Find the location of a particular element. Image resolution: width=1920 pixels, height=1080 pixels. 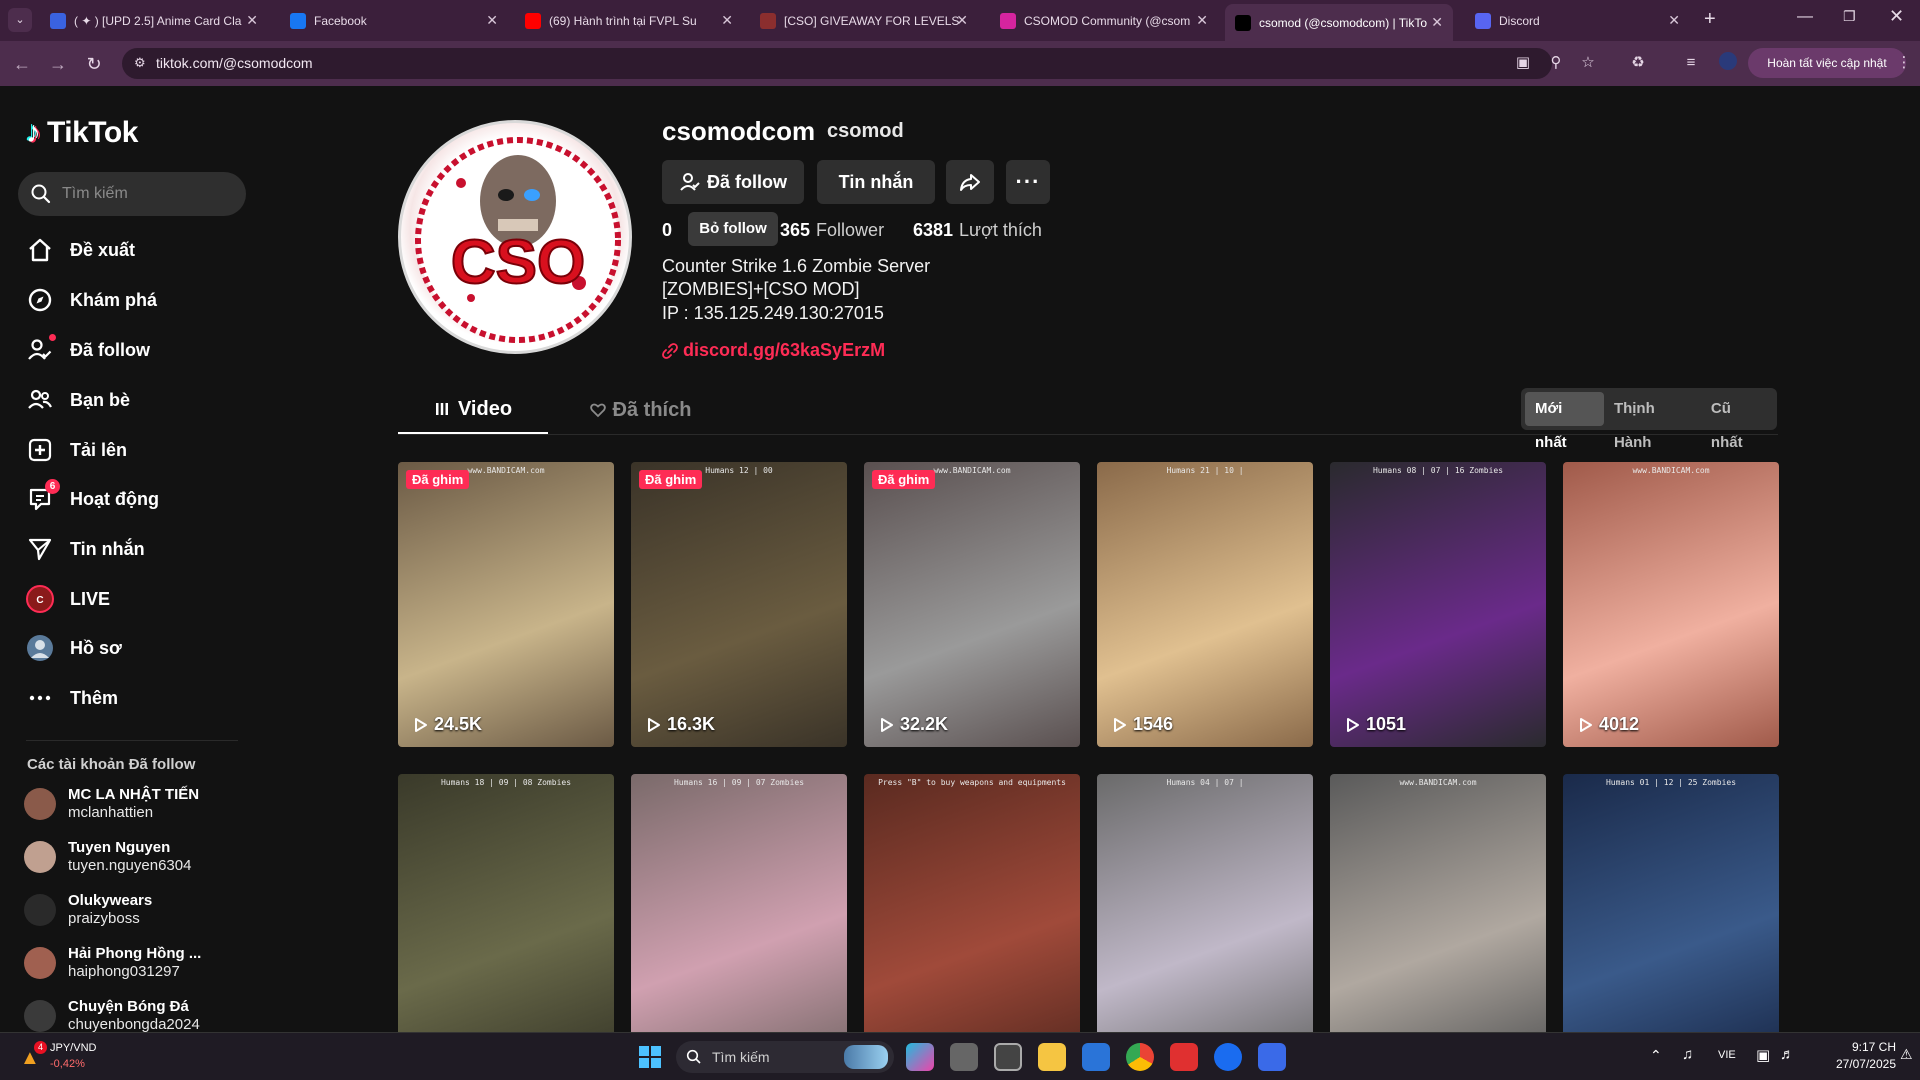

avatar-text: CSO is located at coordinates (518, 262).